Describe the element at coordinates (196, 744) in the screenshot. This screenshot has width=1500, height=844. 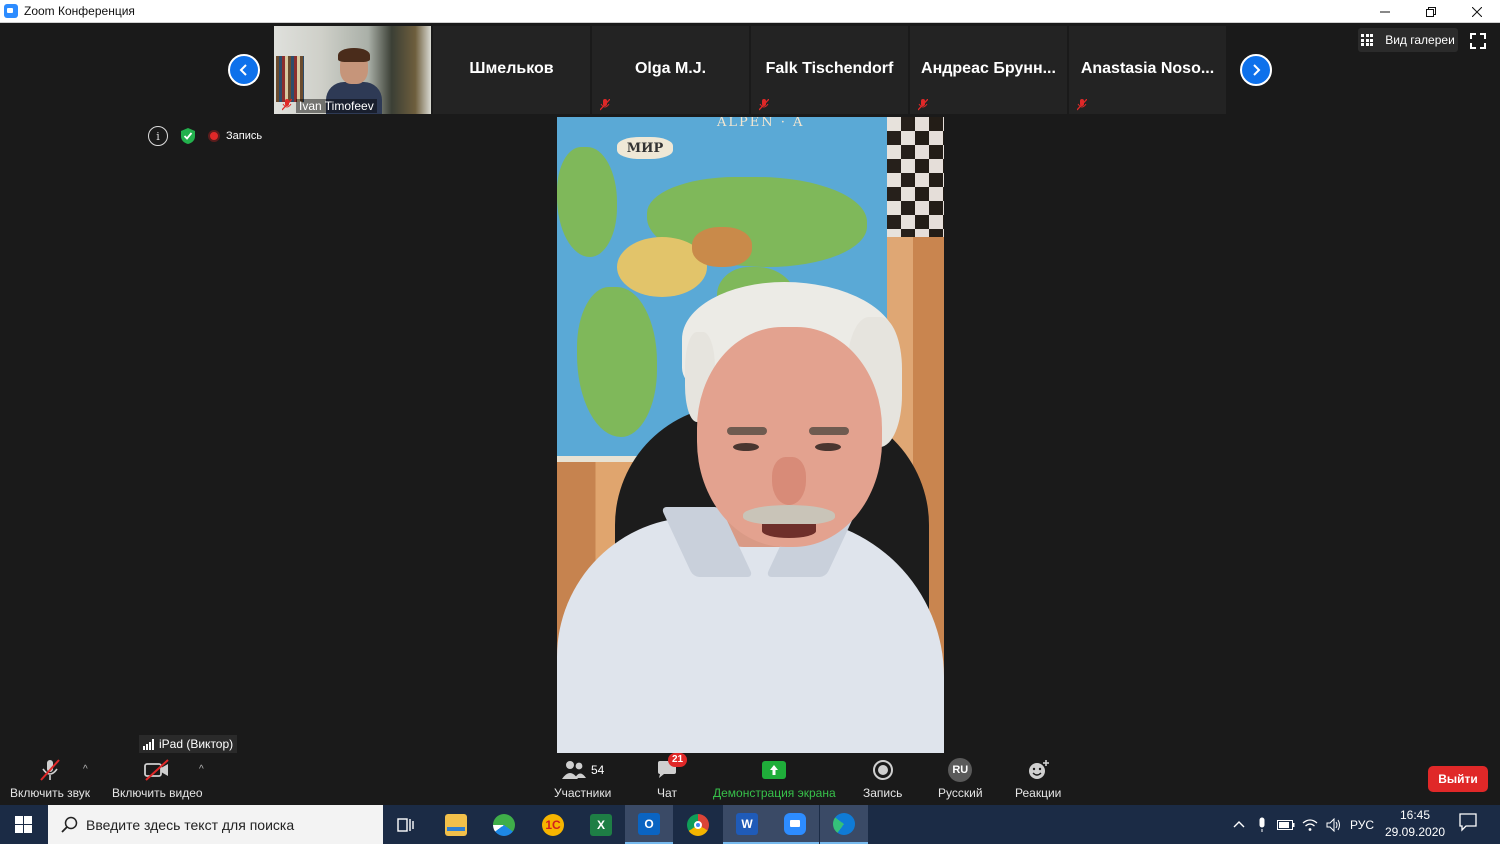
I see `device-label: iPad (Виктор)` at that location.